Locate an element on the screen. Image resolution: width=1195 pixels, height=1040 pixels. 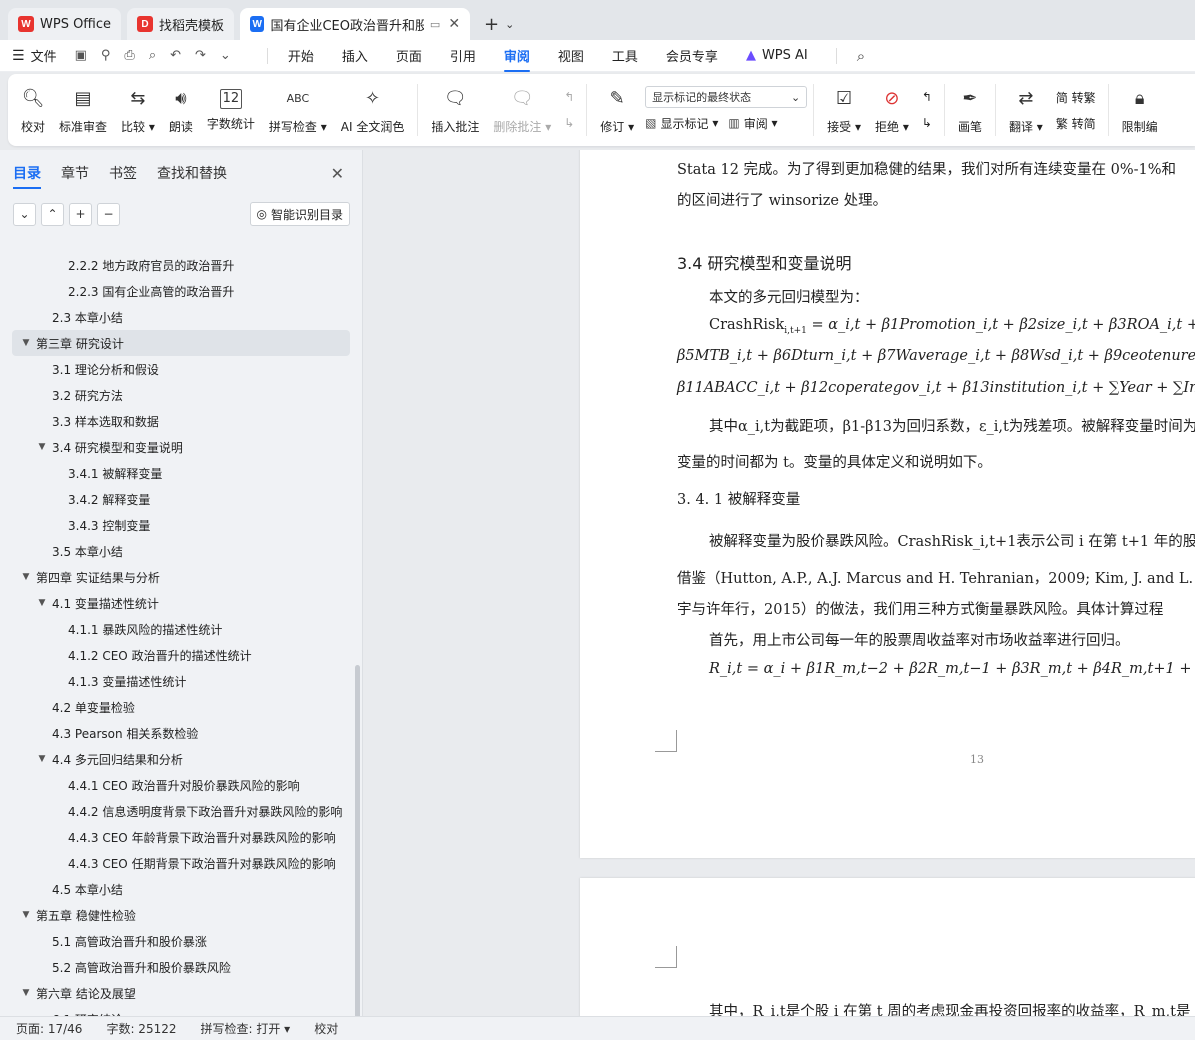
word-count-indicator: 字数: 25122 is located at coordinates (141, 1028).